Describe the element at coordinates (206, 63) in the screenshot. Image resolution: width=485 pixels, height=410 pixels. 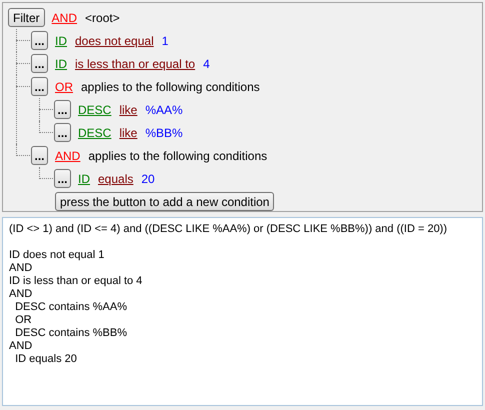
I see `value-text: 4` at that location.